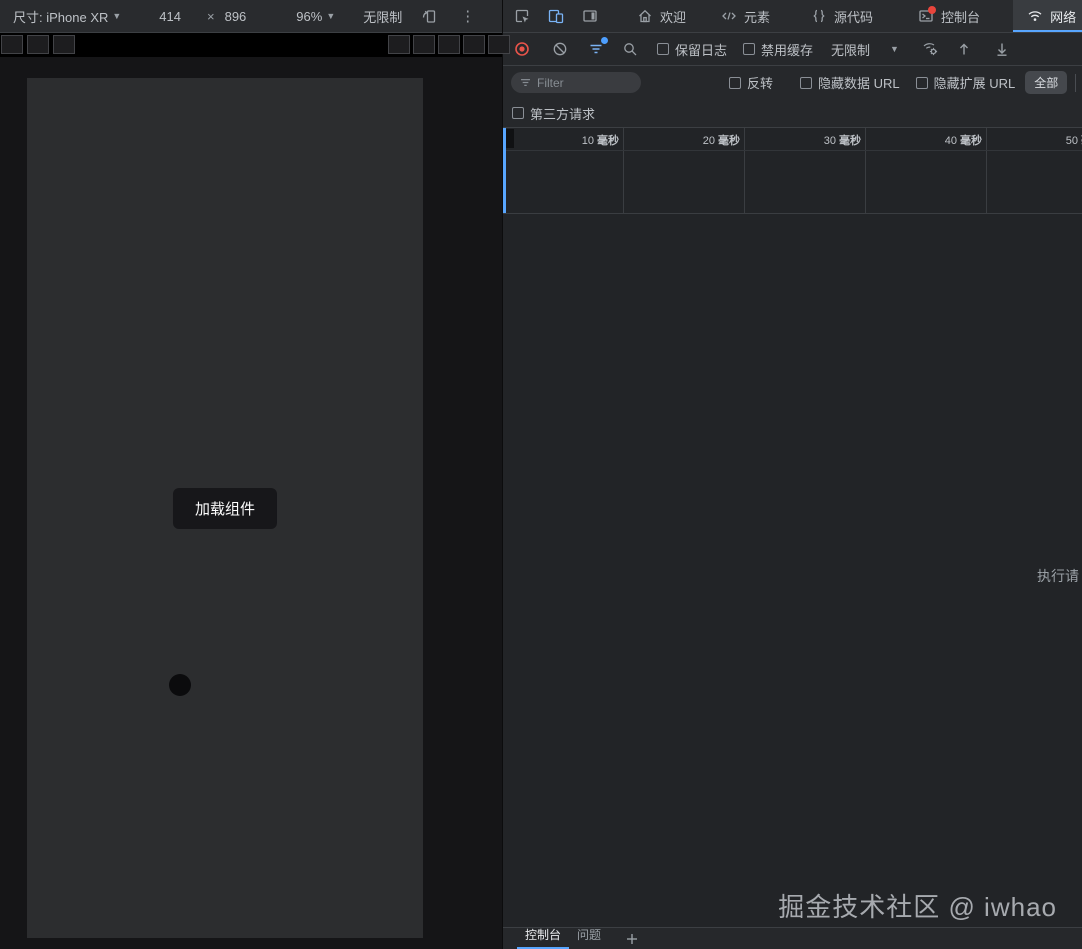 The image size is (1082, 949). I want to click on tab-network: 网络, so click(1047, 16).